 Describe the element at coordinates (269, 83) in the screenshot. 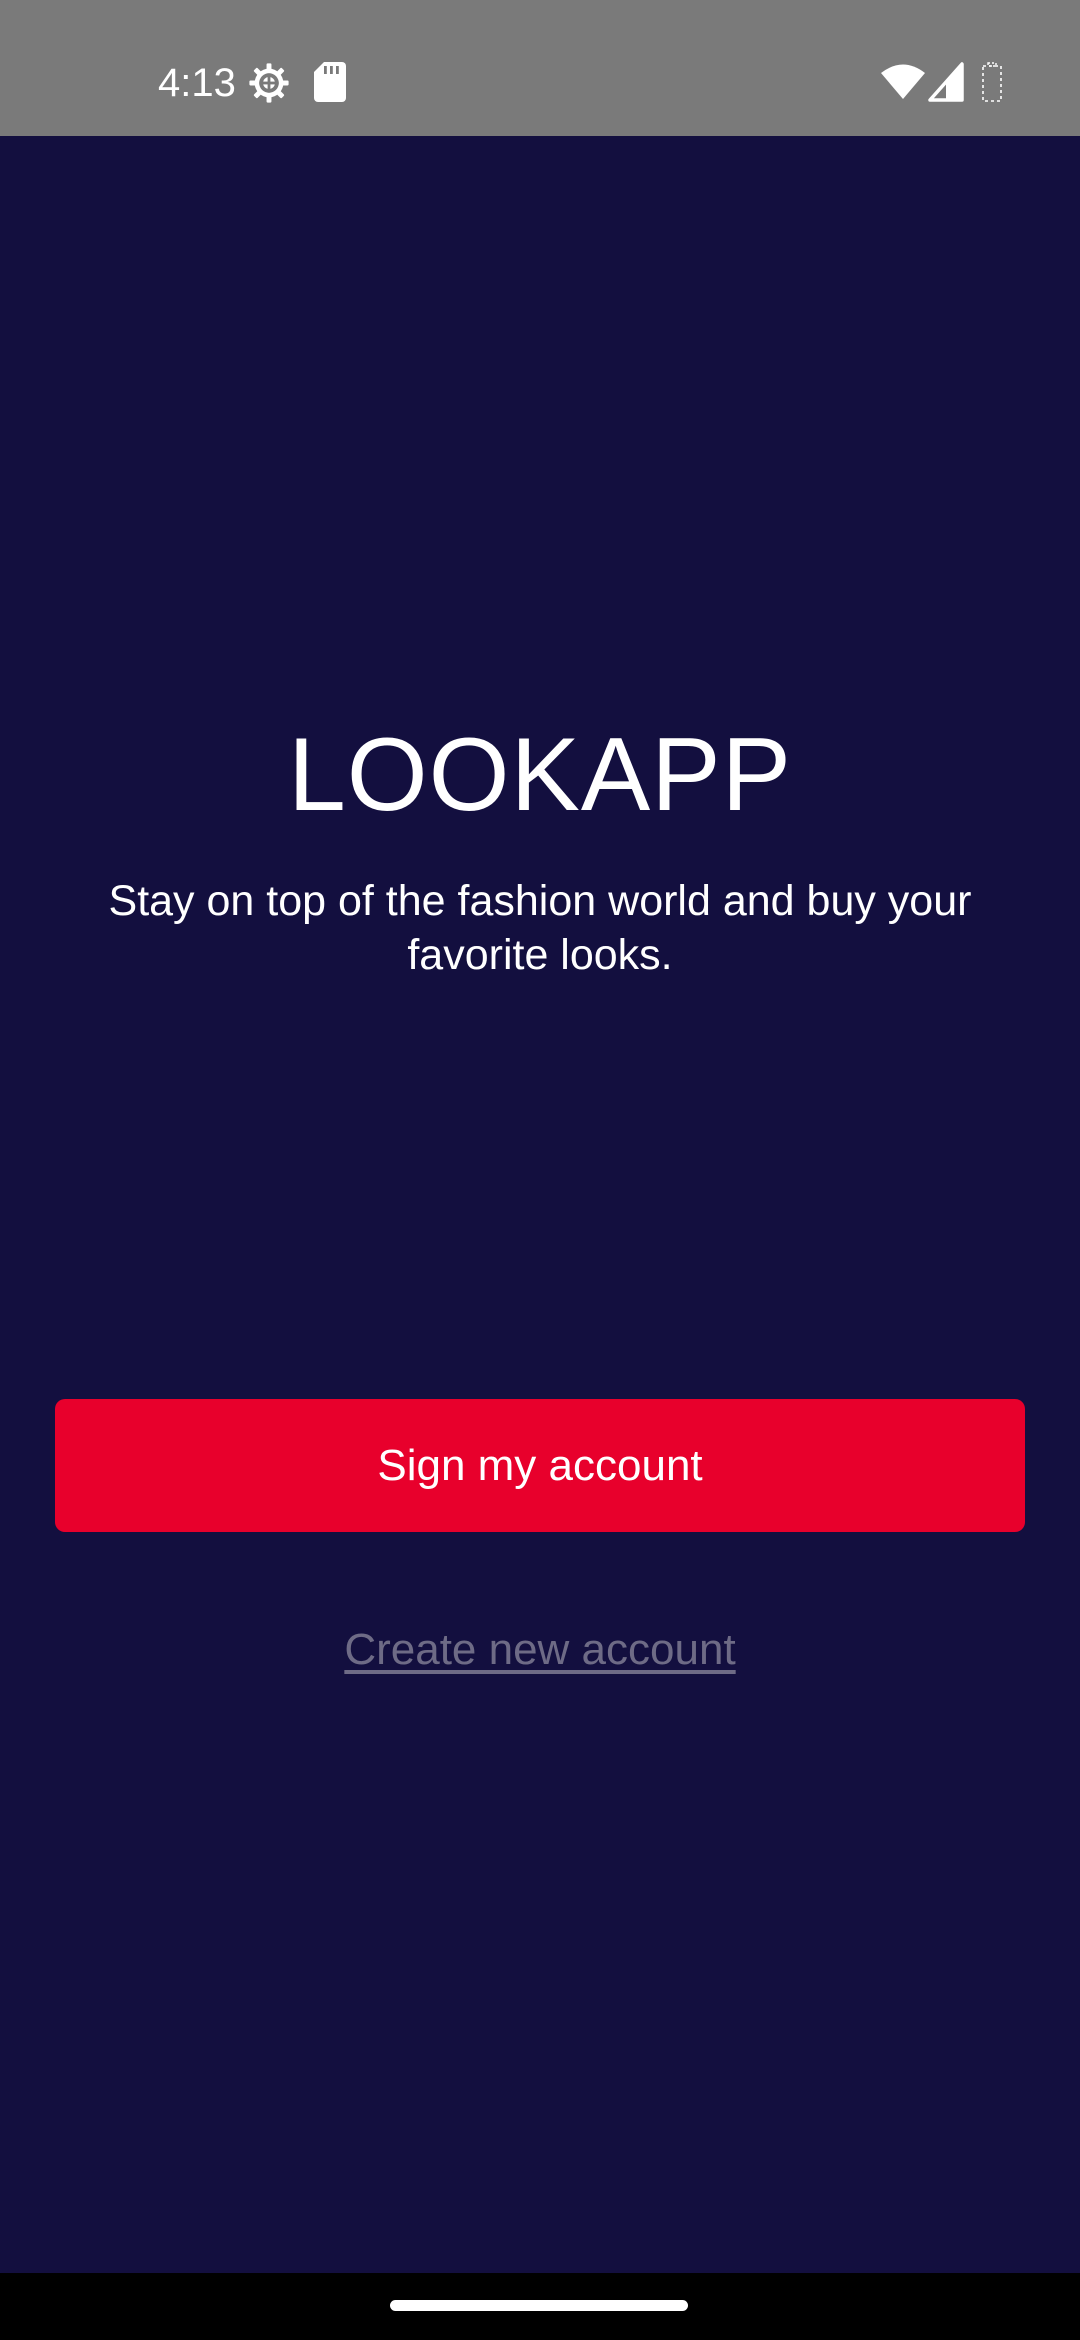

I see `gear-icon` at that location.